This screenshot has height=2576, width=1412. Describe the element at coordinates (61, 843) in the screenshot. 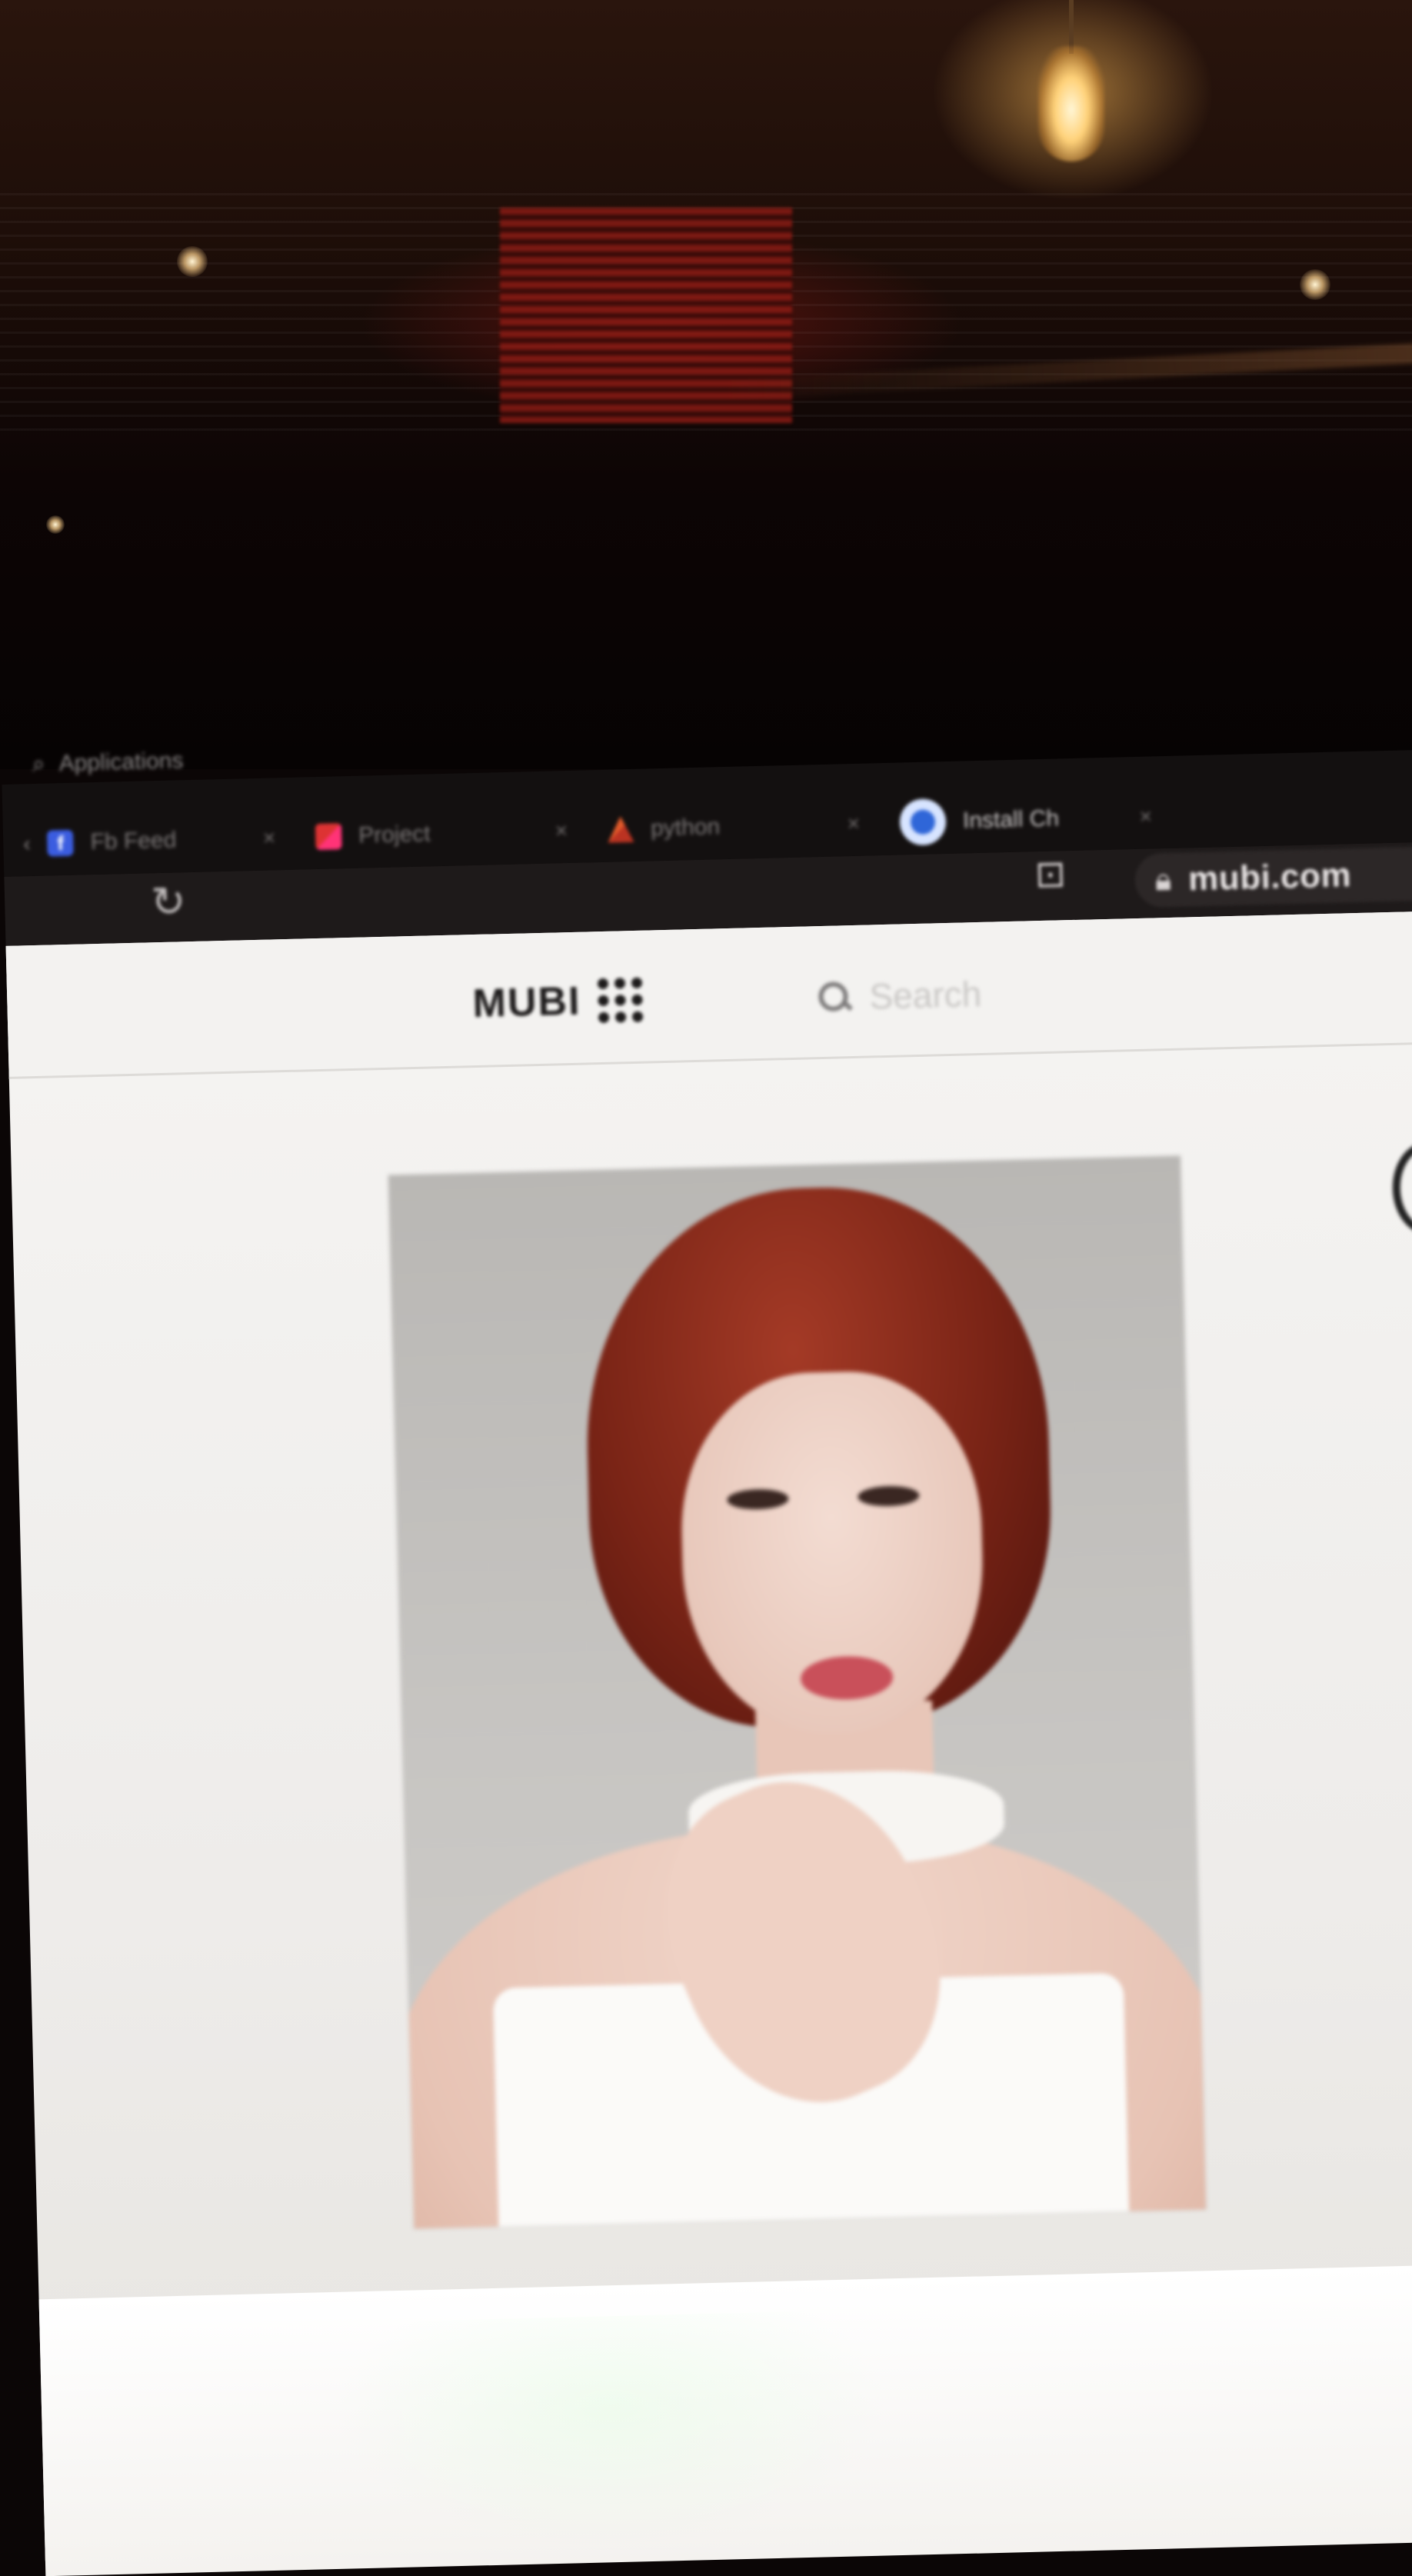

I see `facebook-icon: f` at that location.